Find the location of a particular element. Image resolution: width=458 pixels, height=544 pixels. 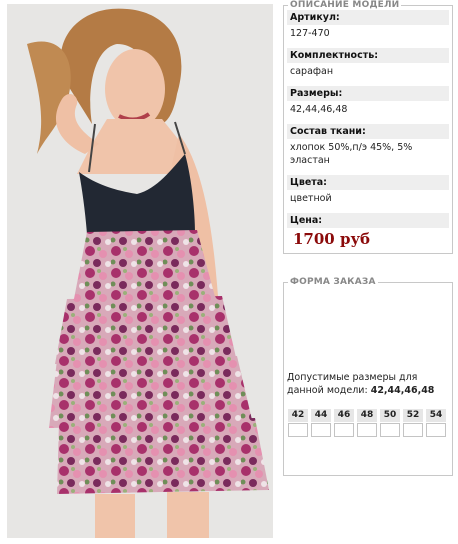

size-header: 52 is located at coordinates (413, 415).